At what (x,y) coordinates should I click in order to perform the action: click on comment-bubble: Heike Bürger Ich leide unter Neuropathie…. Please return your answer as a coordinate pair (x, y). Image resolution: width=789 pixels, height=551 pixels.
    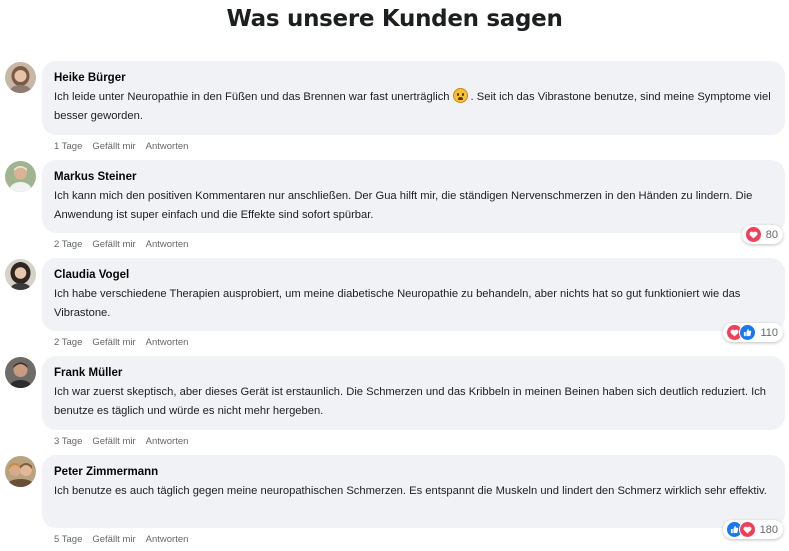
    Looking at the image, I should click on (413, 98).